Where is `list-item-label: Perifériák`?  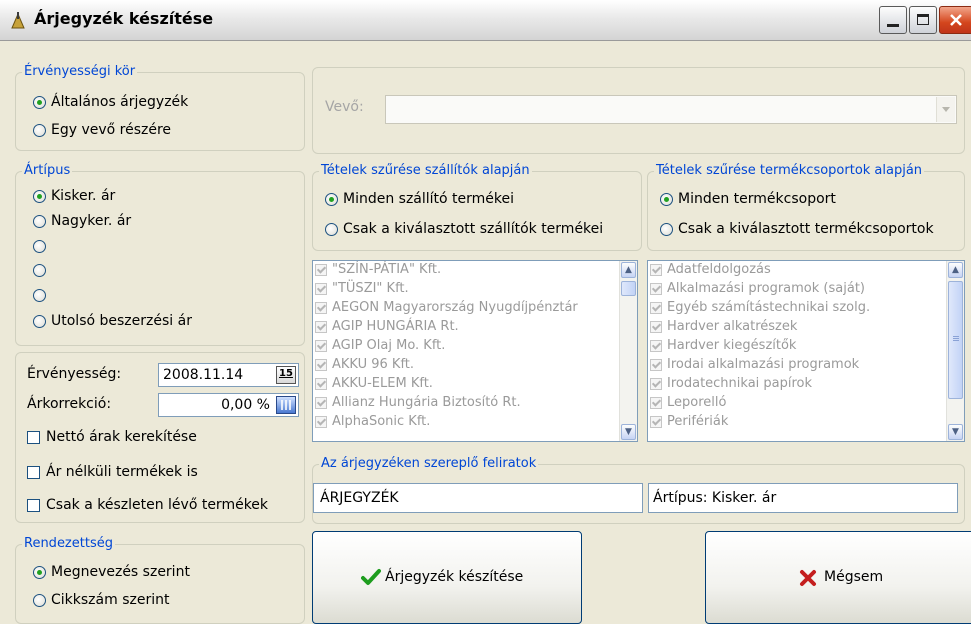
list-item-label: Perifériák is located at coordinates (698, 421).